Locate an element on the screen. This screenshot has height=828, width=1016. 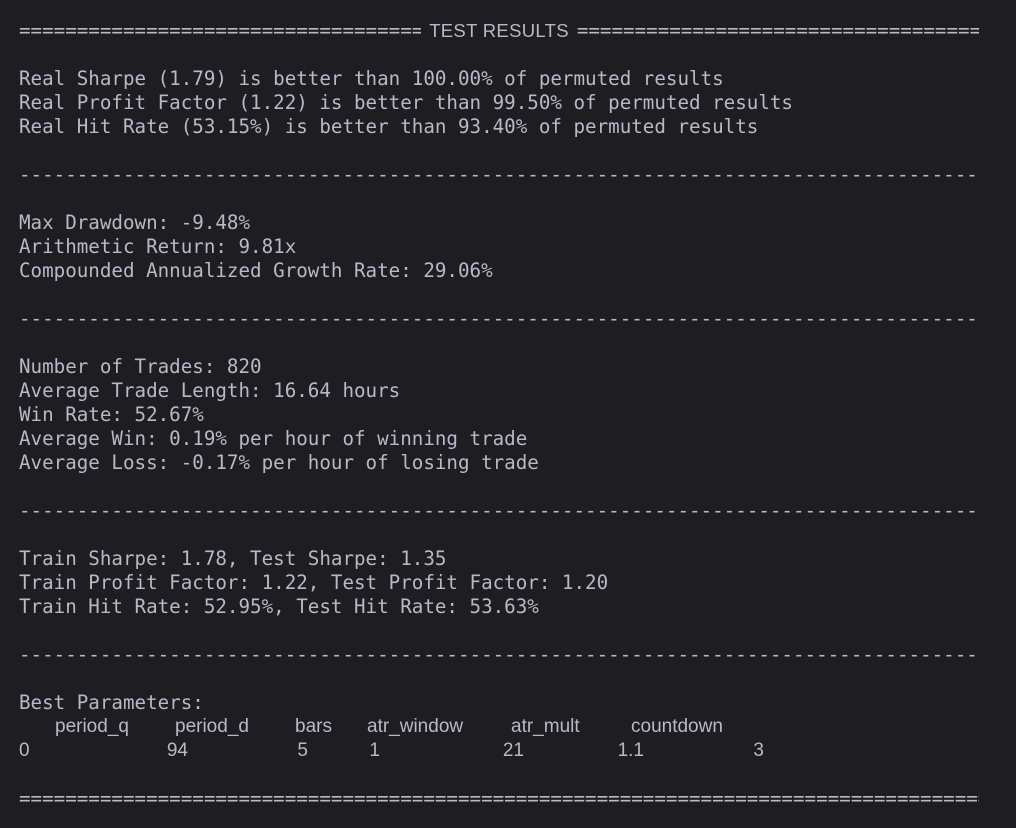
train-test-sharpe-line: Train Sharpe: 1.78, Test Sharpe: 1.35 is located at coordinates (233, 558).